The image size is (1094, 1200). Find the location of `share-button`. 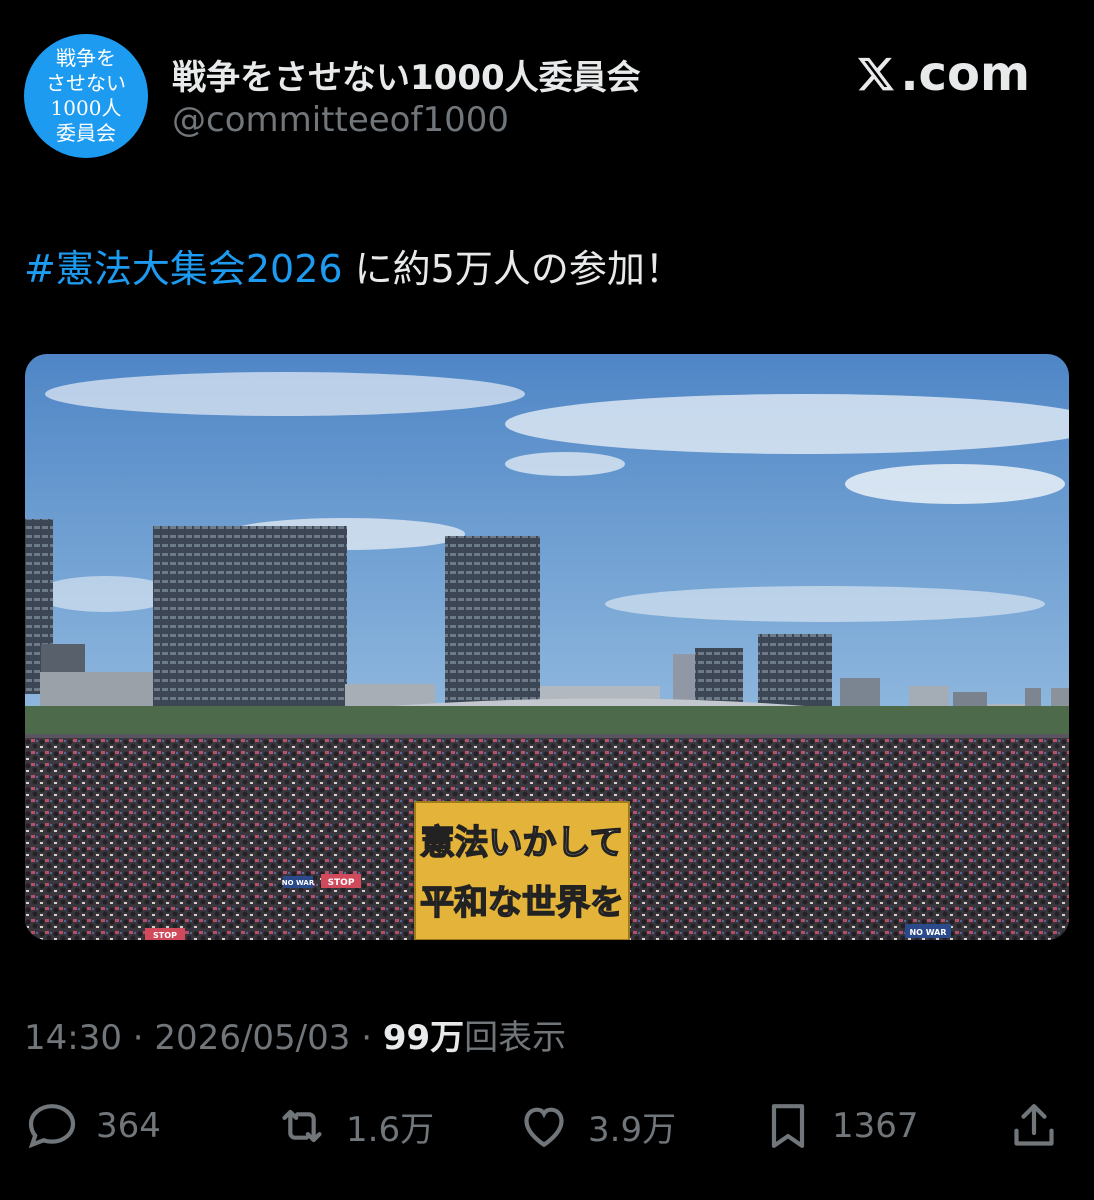

share-button is located at coordinates (1042, 1126).